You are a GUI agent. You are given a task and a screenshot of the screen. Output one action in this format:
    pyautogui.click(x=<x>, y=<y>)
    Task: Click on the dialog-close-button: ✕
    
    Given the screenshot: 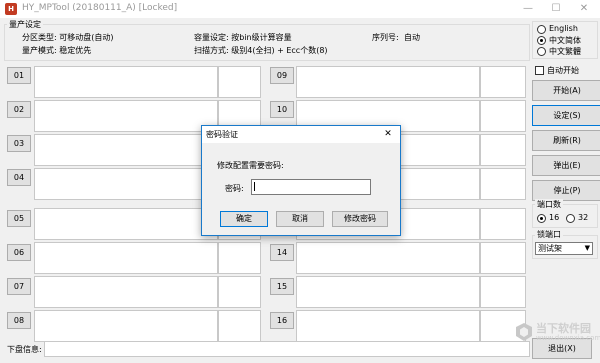 What is the action you would take?
    pyautogui.click(x=388, y=134)
    